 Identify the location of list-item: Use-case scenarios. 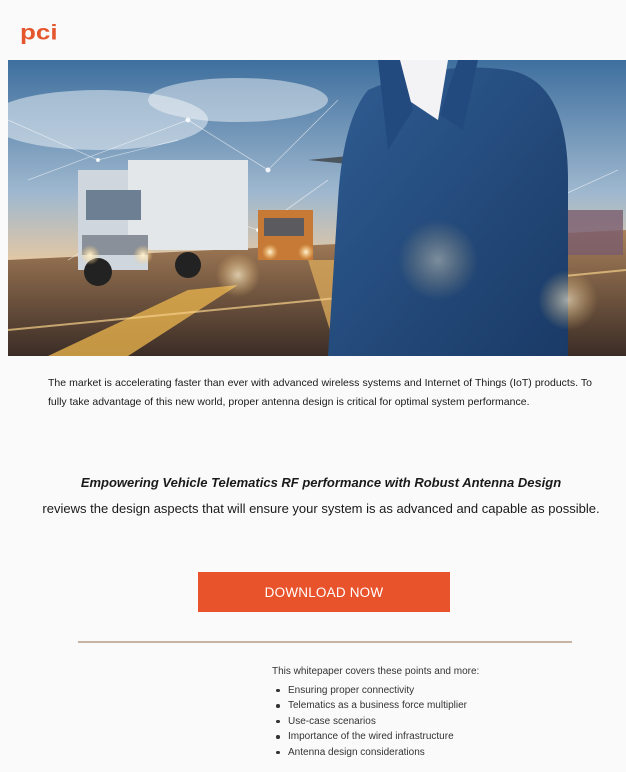
(432, 722).